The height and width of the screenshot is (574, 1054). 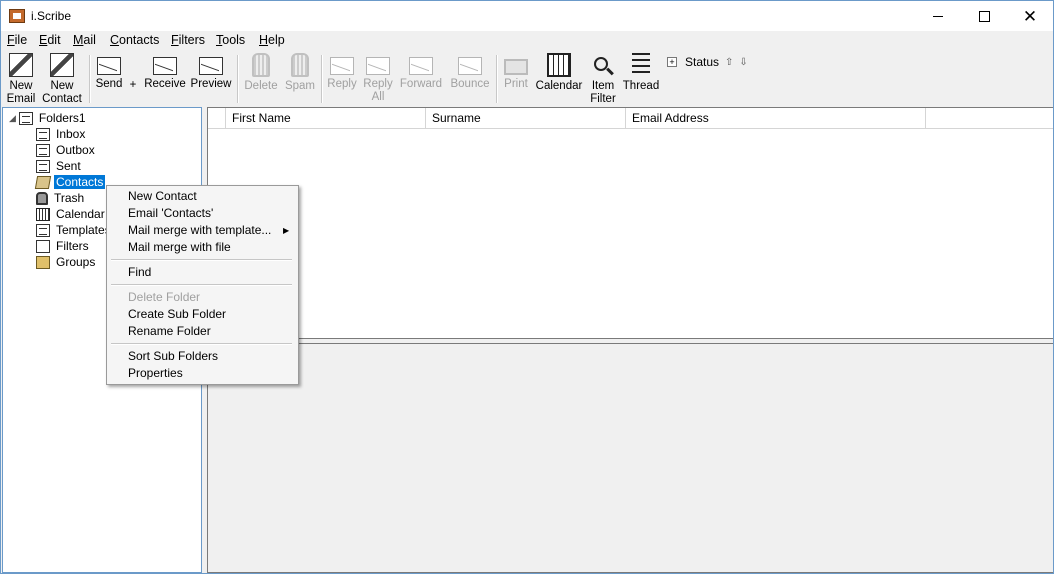 What do you see at coordinates (641, 65) in the screenshot?
I see `thread-icon` at bounding box center [641, 65].